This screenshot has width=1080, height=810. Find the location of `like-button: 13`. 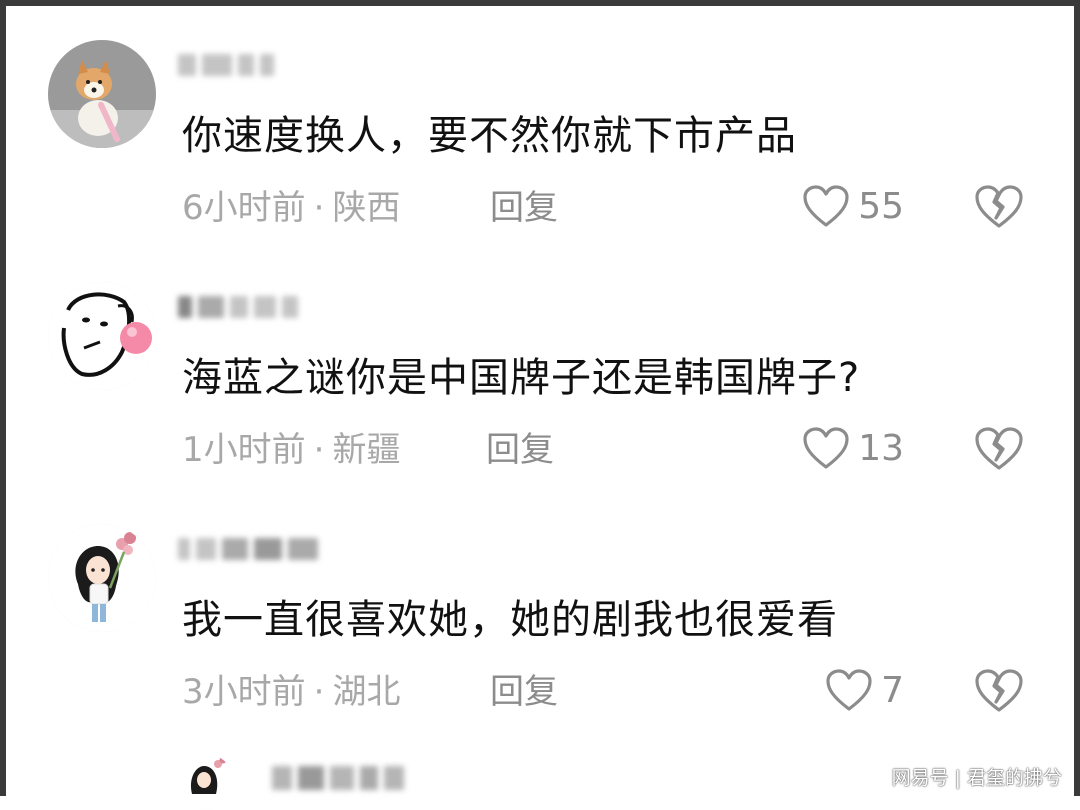

like-button: 13 is located at coordinates (853, 449).